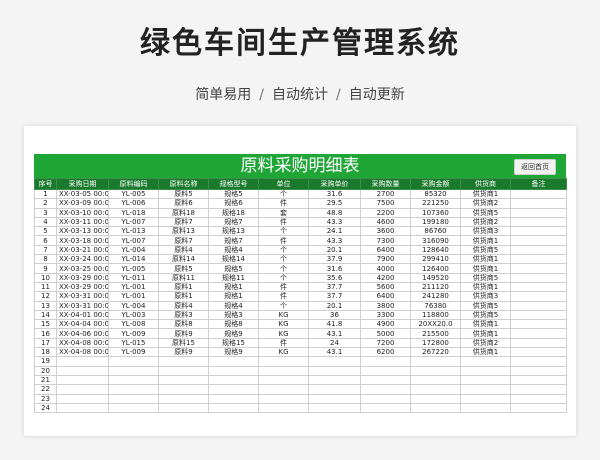  Describe the element at coordinates (133, 324) in the screenshot. I see `table-cell: YL-008` at that location.